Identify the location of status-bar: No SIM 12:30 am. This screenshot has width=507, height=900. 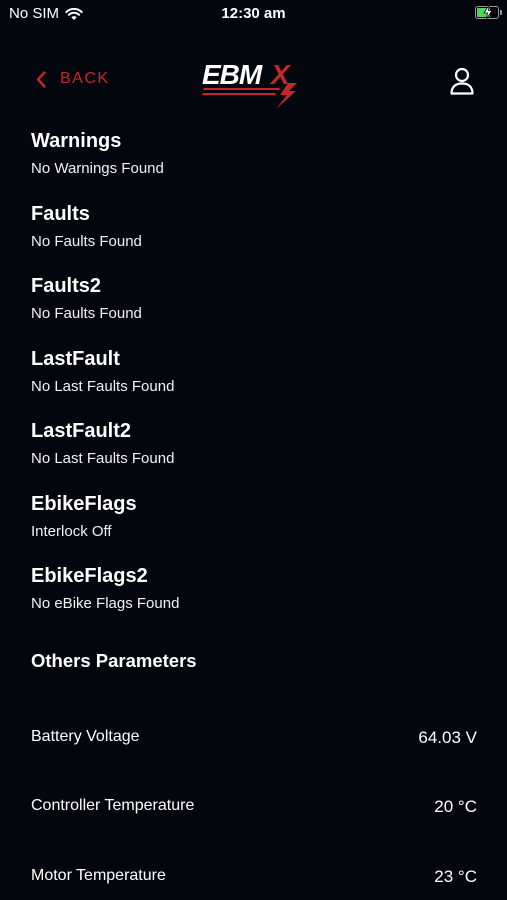
(253, 14).